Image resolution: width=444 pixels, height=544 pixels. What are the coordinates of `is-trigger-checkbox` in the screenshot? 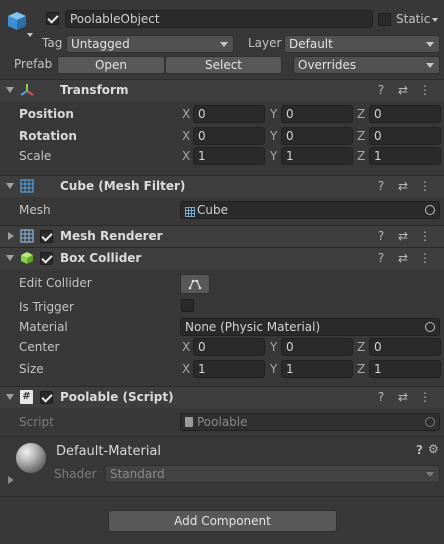 It's located at (187, 305).